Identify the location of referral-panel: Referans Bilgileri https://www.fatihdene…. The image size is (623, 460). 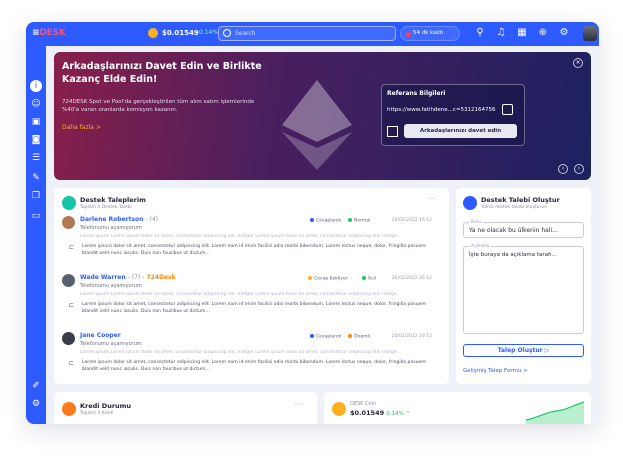
(453, 115).